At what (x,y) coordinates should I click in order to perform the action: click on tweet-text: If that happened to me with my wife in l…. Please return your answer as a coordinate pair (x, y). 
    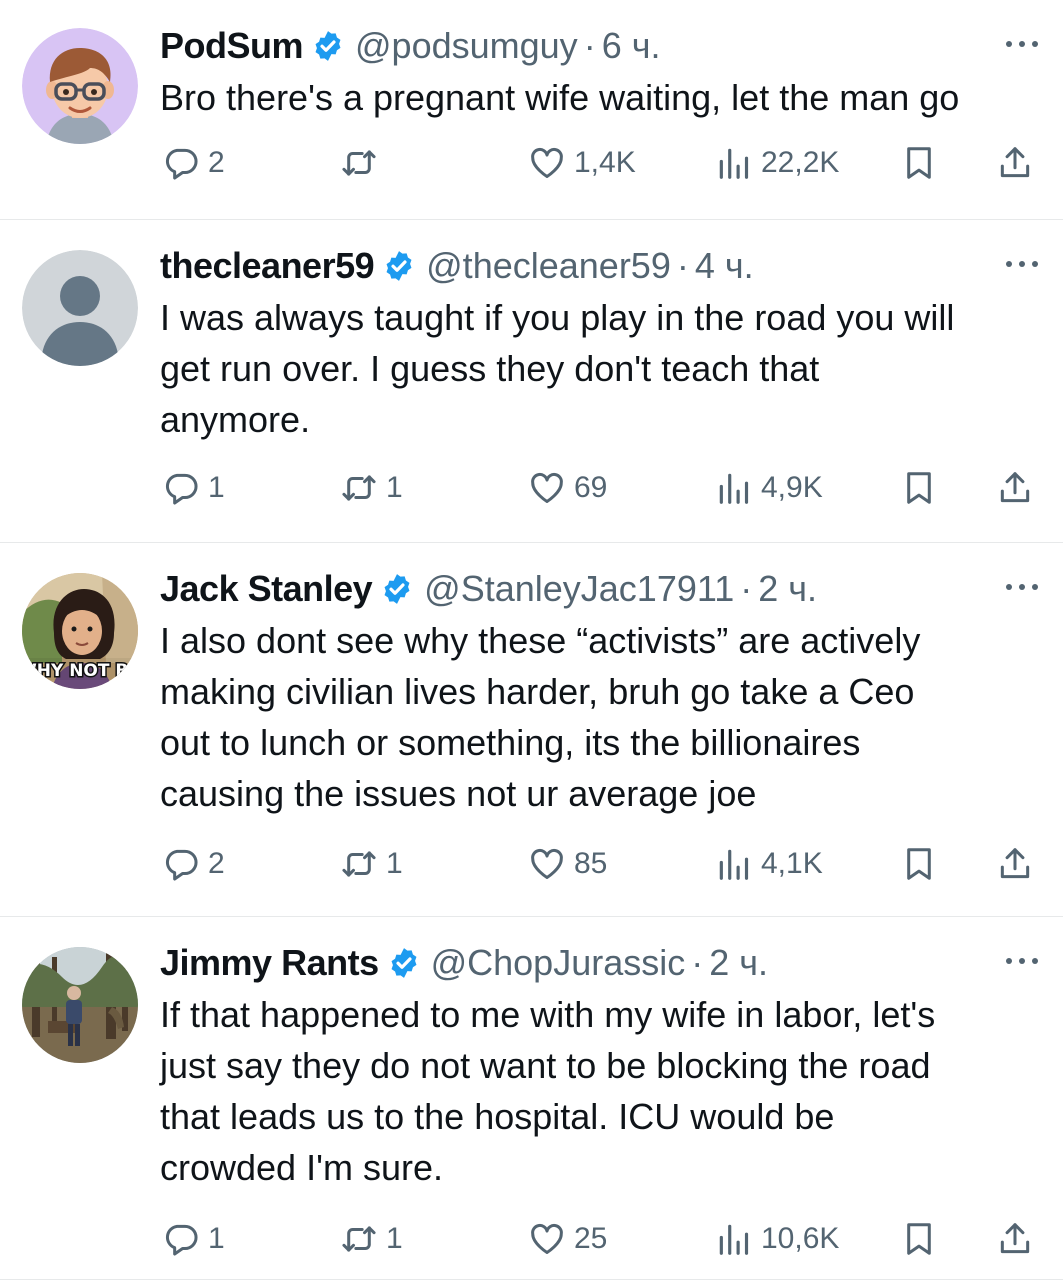
    Looking at the image, I should click on (548, 1091).